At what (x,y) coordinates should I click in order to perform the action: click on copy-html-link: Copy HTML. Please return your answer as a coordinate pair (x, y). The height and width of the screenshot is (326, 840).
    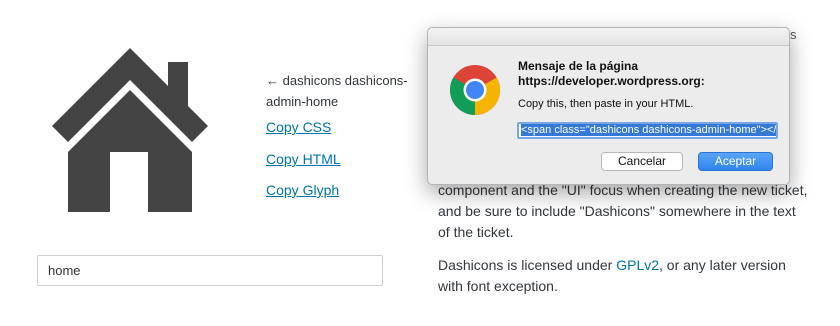
    Looking at the image, I should click on (303, 159).